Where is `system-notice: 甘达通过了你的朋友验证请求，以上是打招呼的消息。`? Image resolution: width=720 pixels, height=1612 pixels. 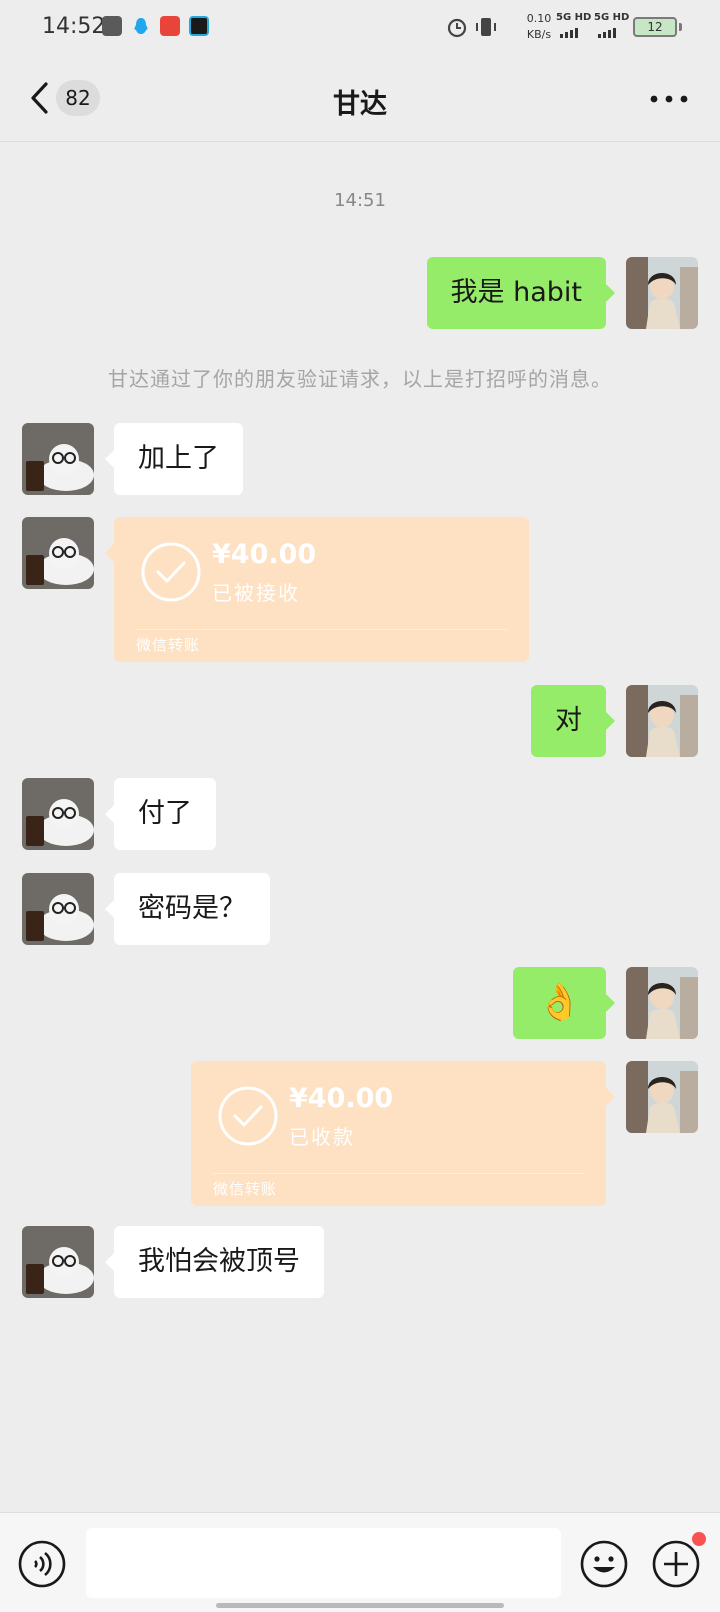
system-notice: 甘达通过了你的朋友验证请求，以上是打招呼的消息。 is located at coordinates (360, 379).